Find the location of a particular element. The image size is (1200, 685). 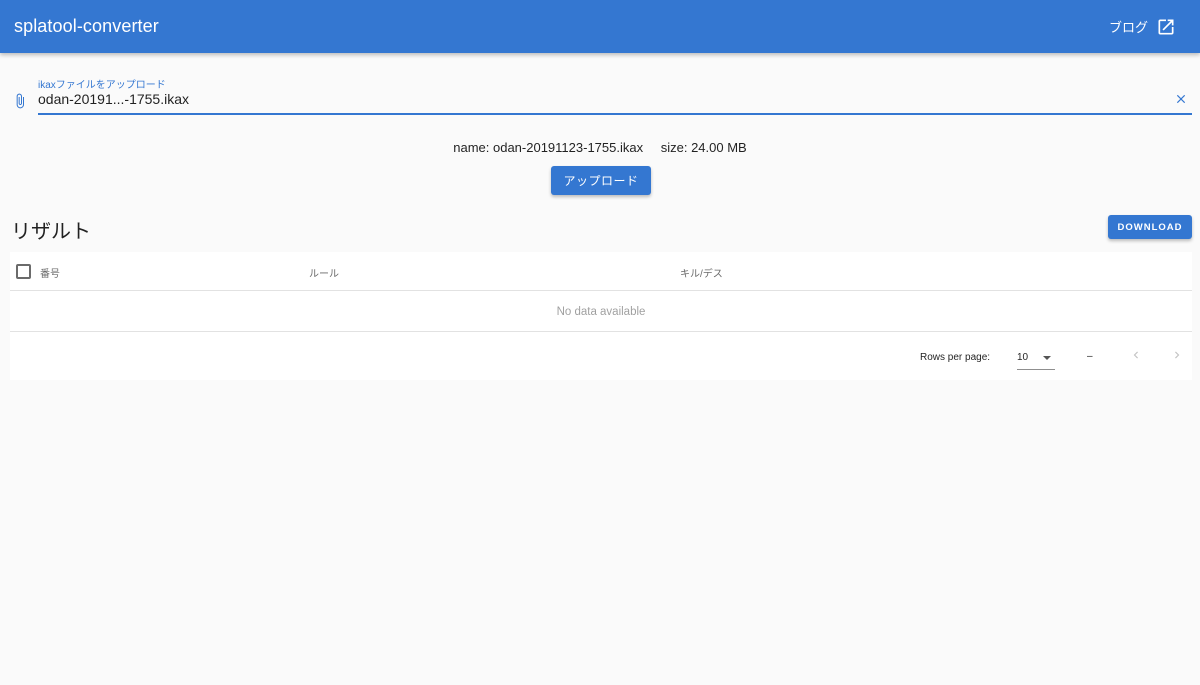

close-icon is located at coordinates (1181, 99).